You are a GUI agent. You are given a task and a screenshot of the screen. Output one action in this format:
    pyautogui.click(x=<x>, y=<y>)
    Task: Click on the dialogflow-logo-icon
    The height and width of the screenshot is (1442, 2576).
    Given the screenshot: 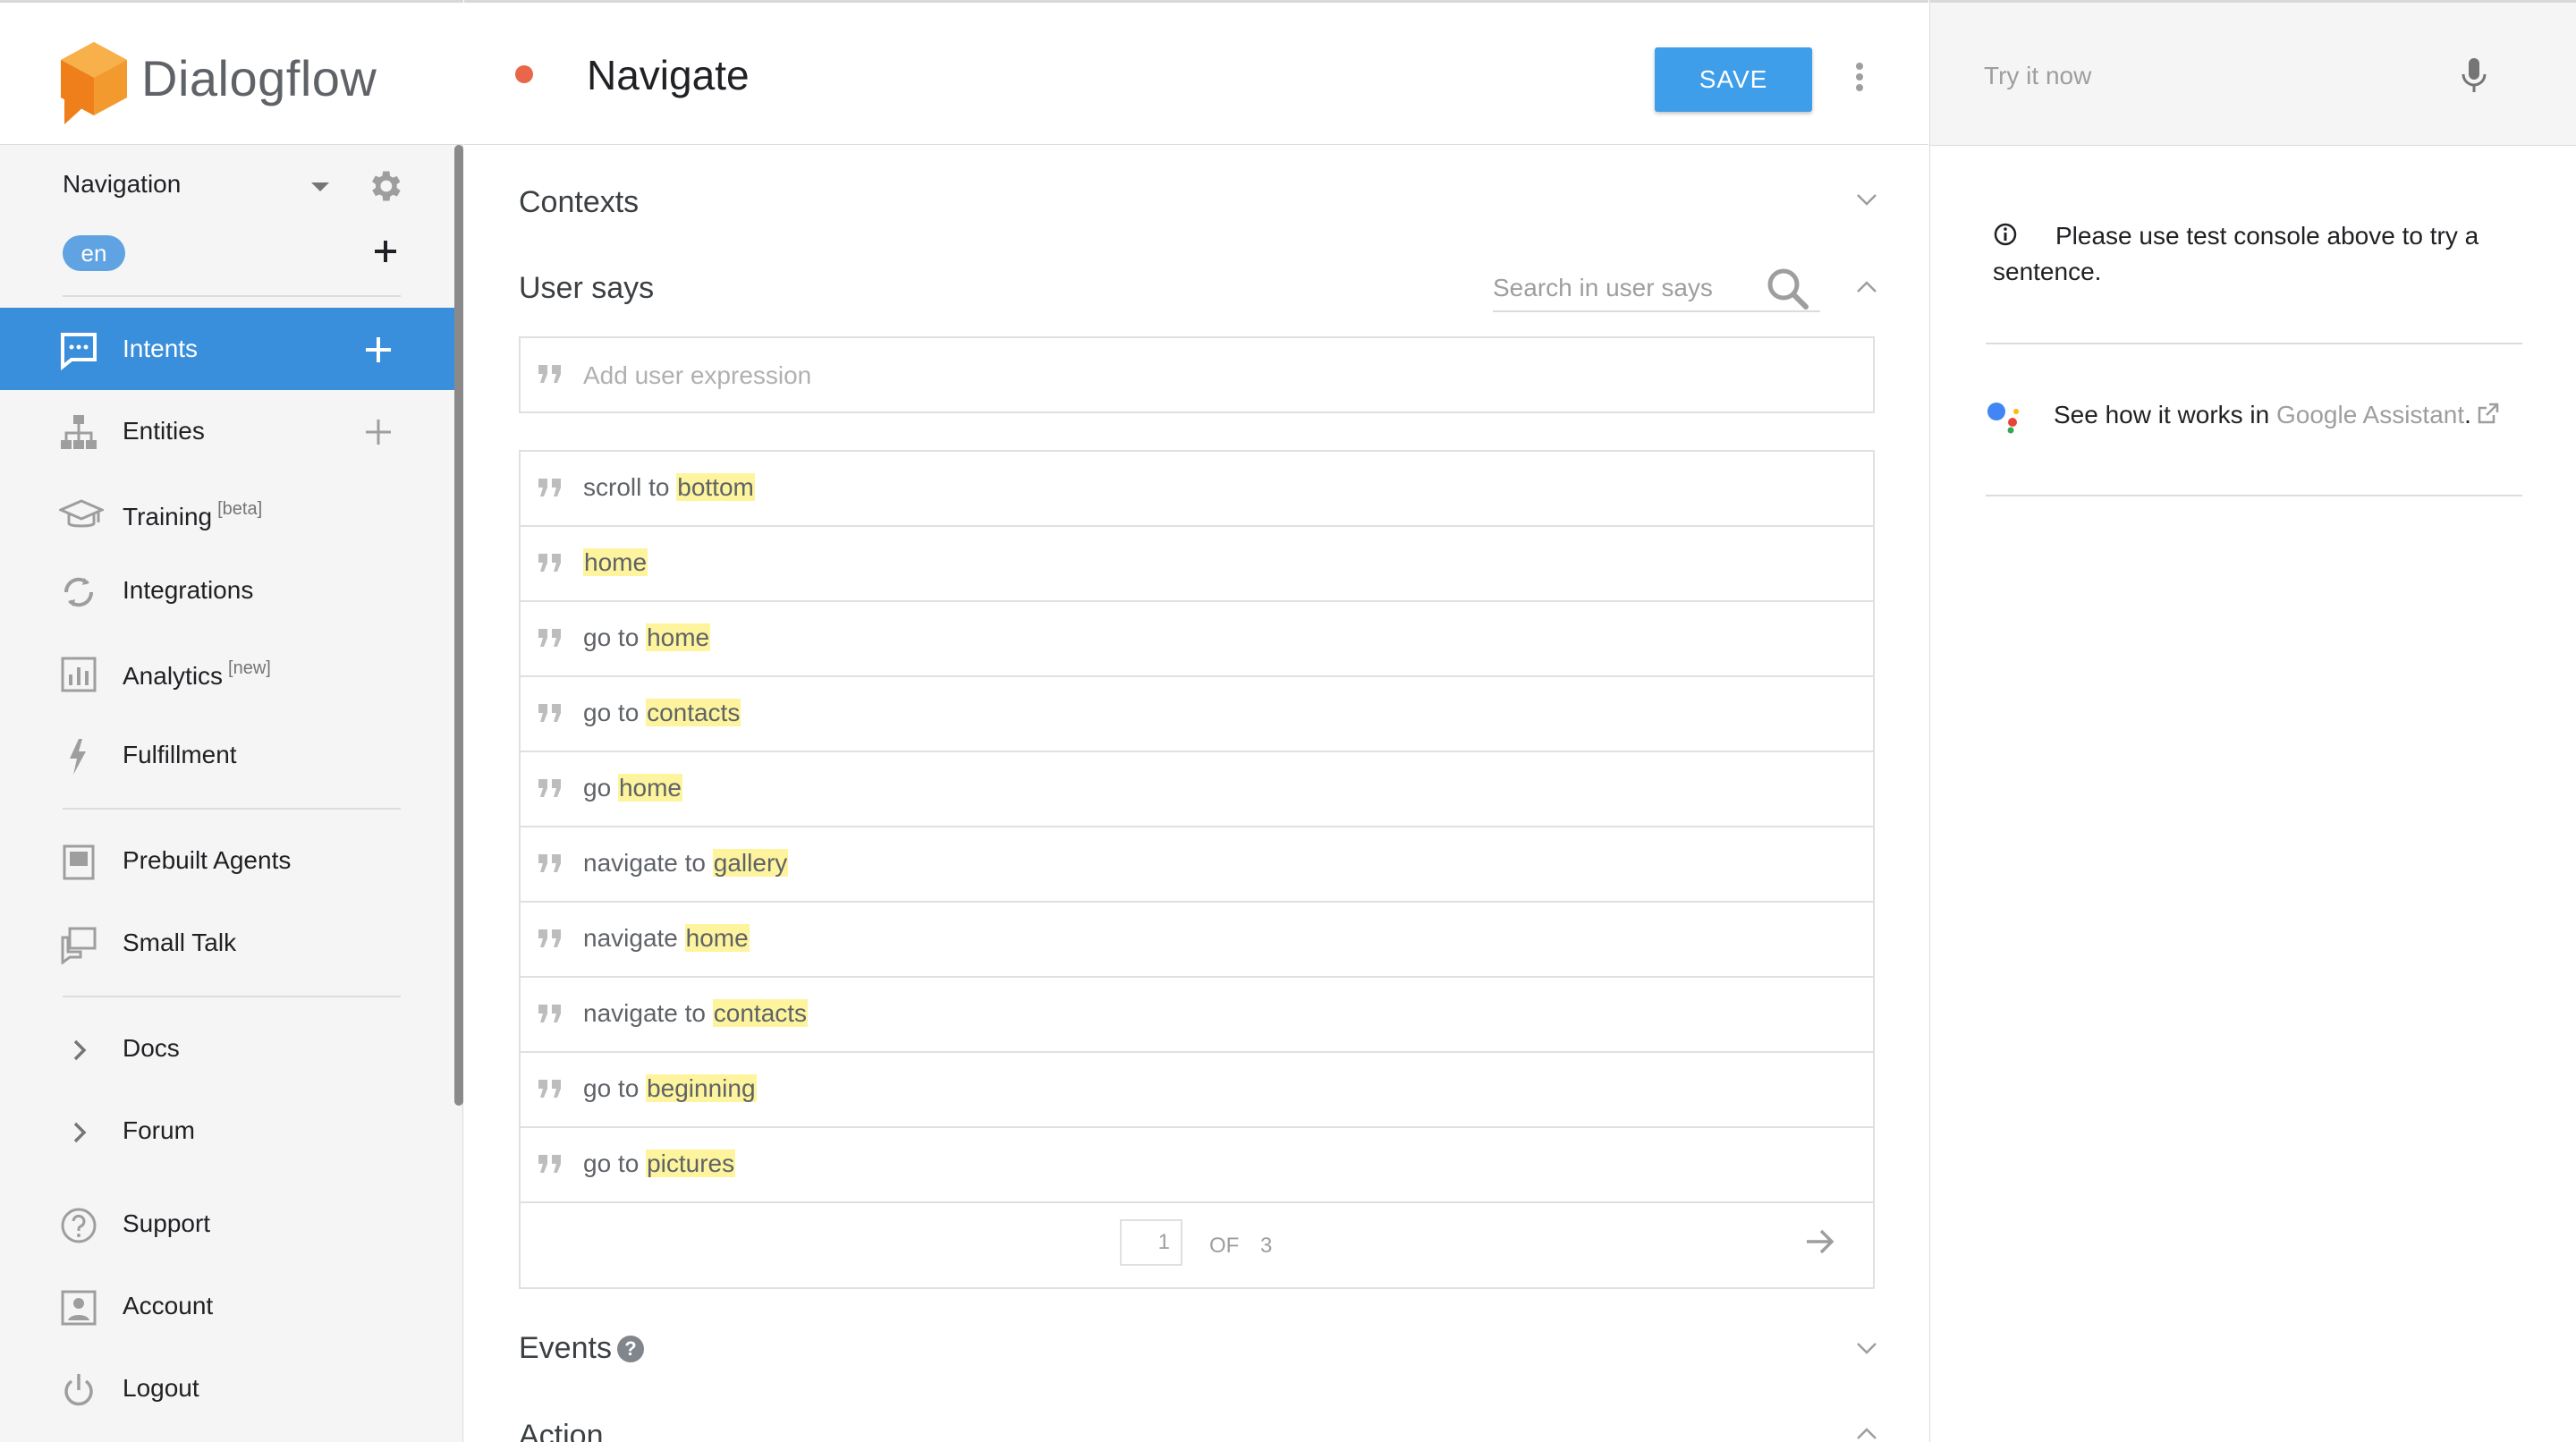 What is the action you would take?
    pyautogui.click(x=94, y=83)
    